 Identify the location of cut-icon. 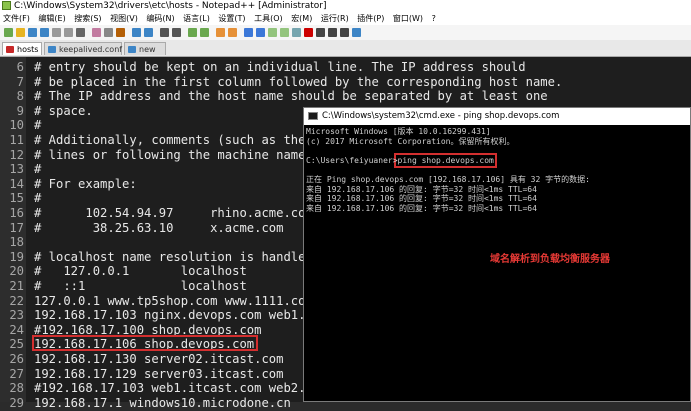
(96, 32).